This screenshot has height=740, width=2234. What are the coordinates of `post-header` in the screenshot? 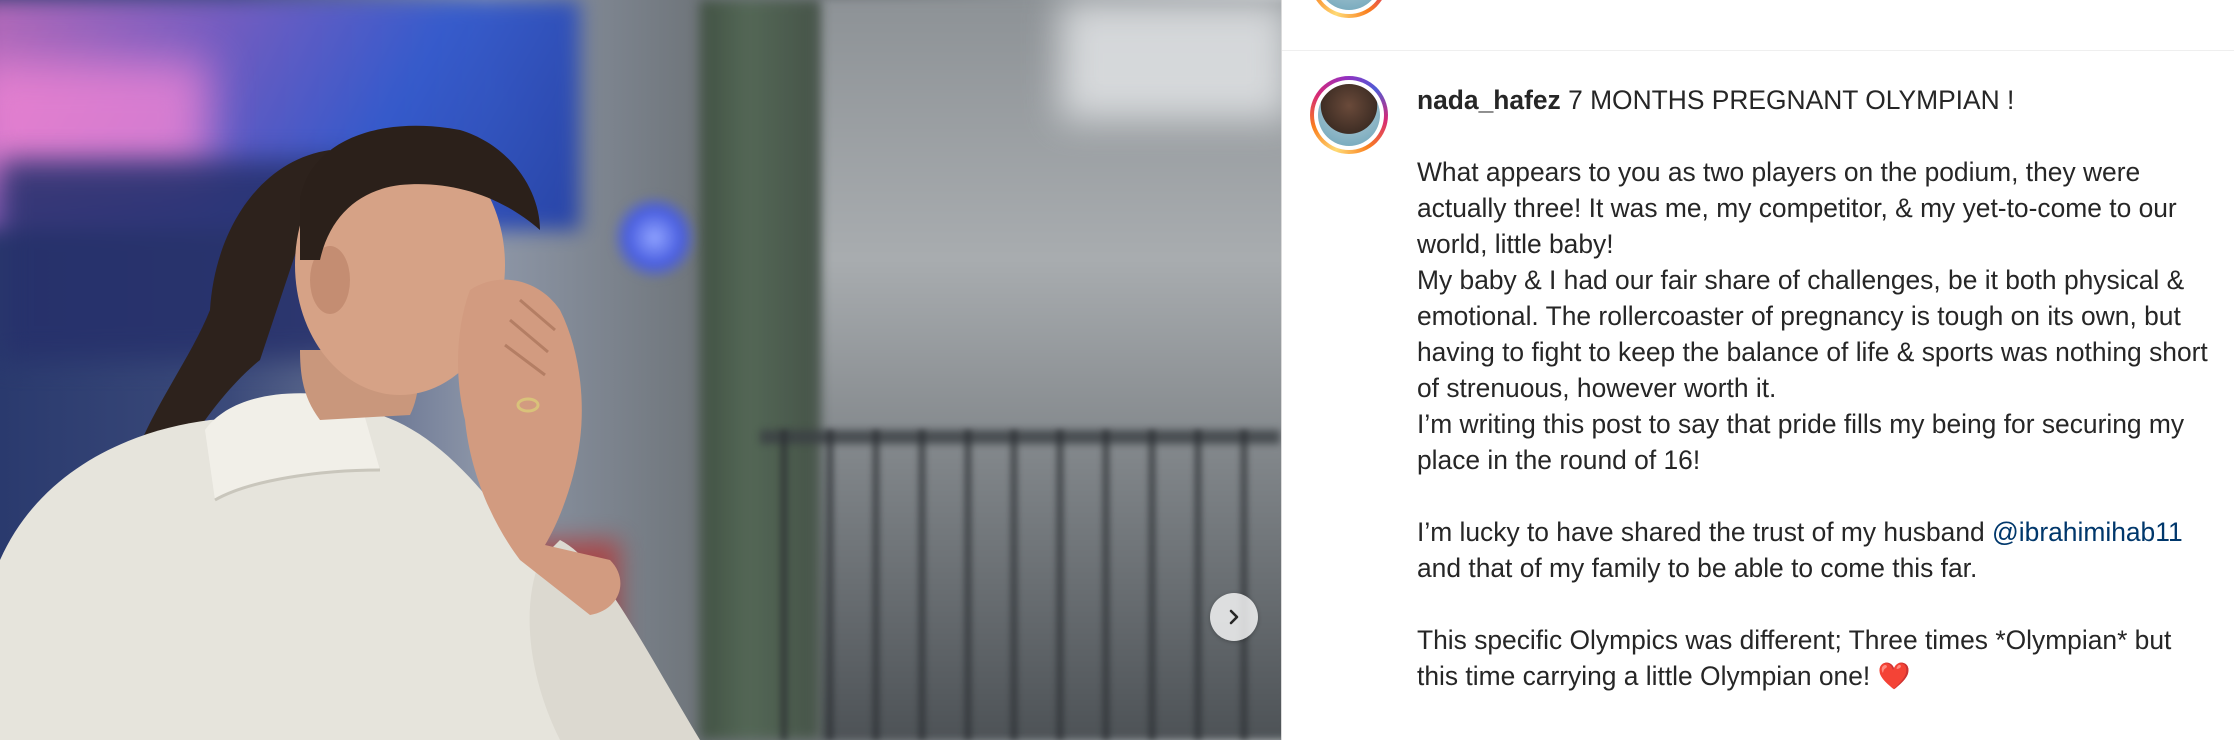 It's located at (1758, 25).